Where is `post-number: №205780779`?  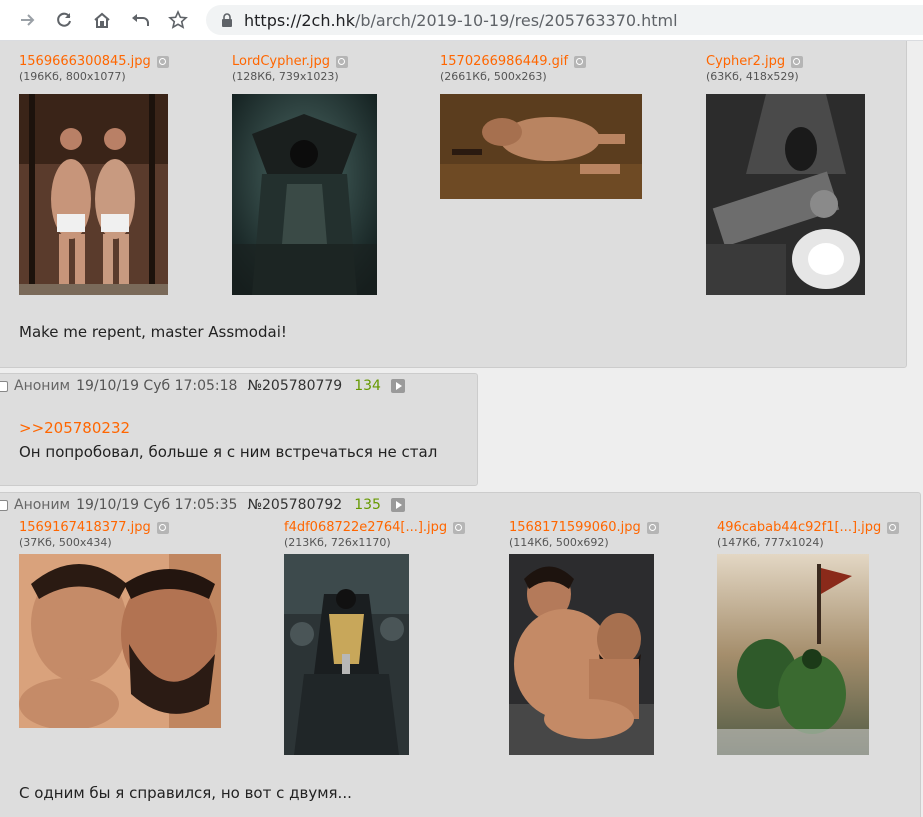 post-number: №205780779 is located at coordinates (294, 386).